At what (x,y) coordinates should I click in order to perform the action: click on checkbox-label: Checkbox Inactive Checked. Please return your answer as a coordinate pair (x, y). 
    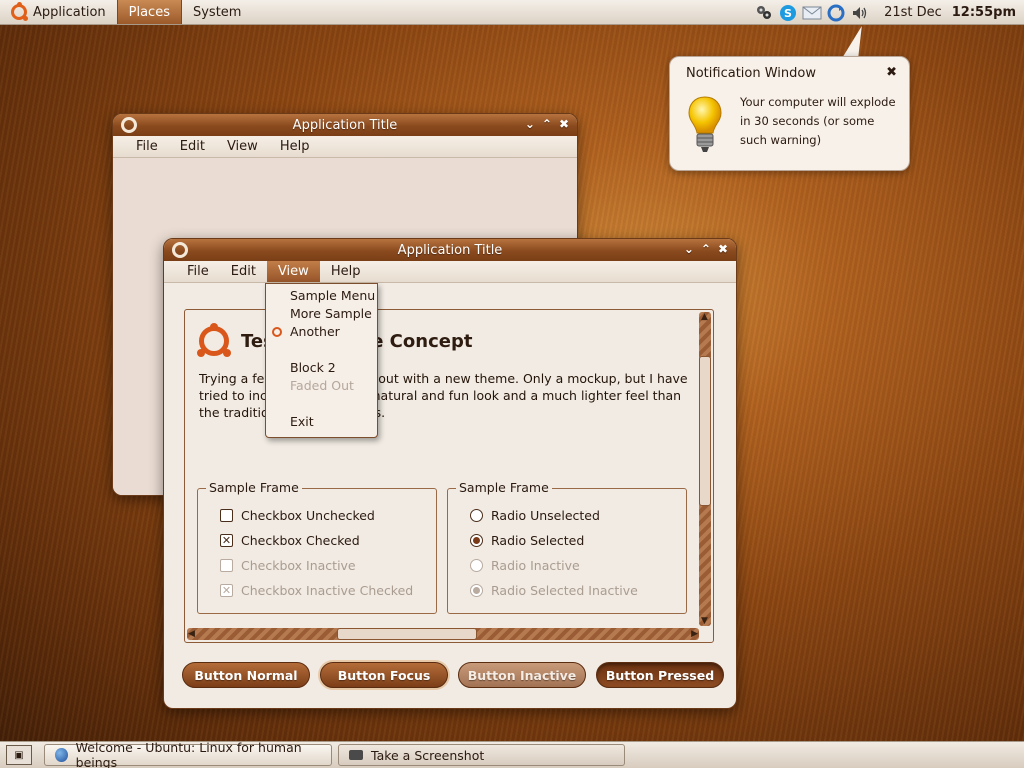
    Looking at the image, I should click on (327, 590).